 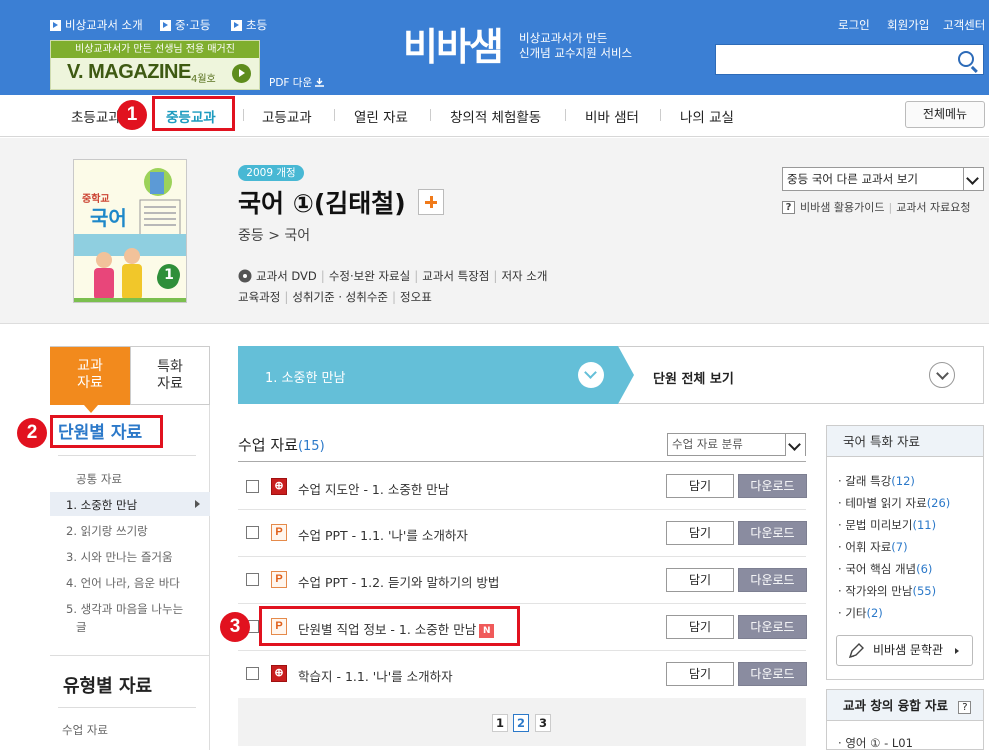 I want to click on arrow-right-icon, so click(x=241, y=73).